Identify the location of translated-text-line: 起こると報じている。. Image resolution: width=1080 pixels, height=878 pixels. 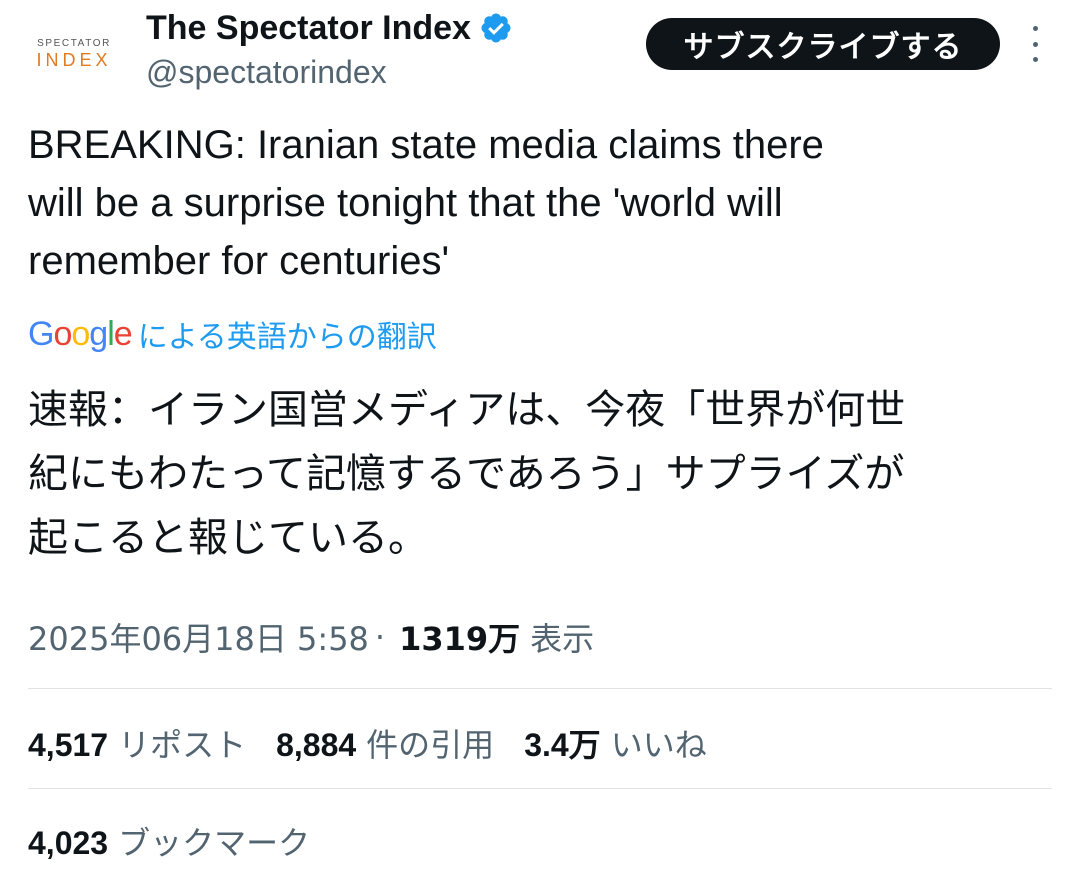
(228, 538).